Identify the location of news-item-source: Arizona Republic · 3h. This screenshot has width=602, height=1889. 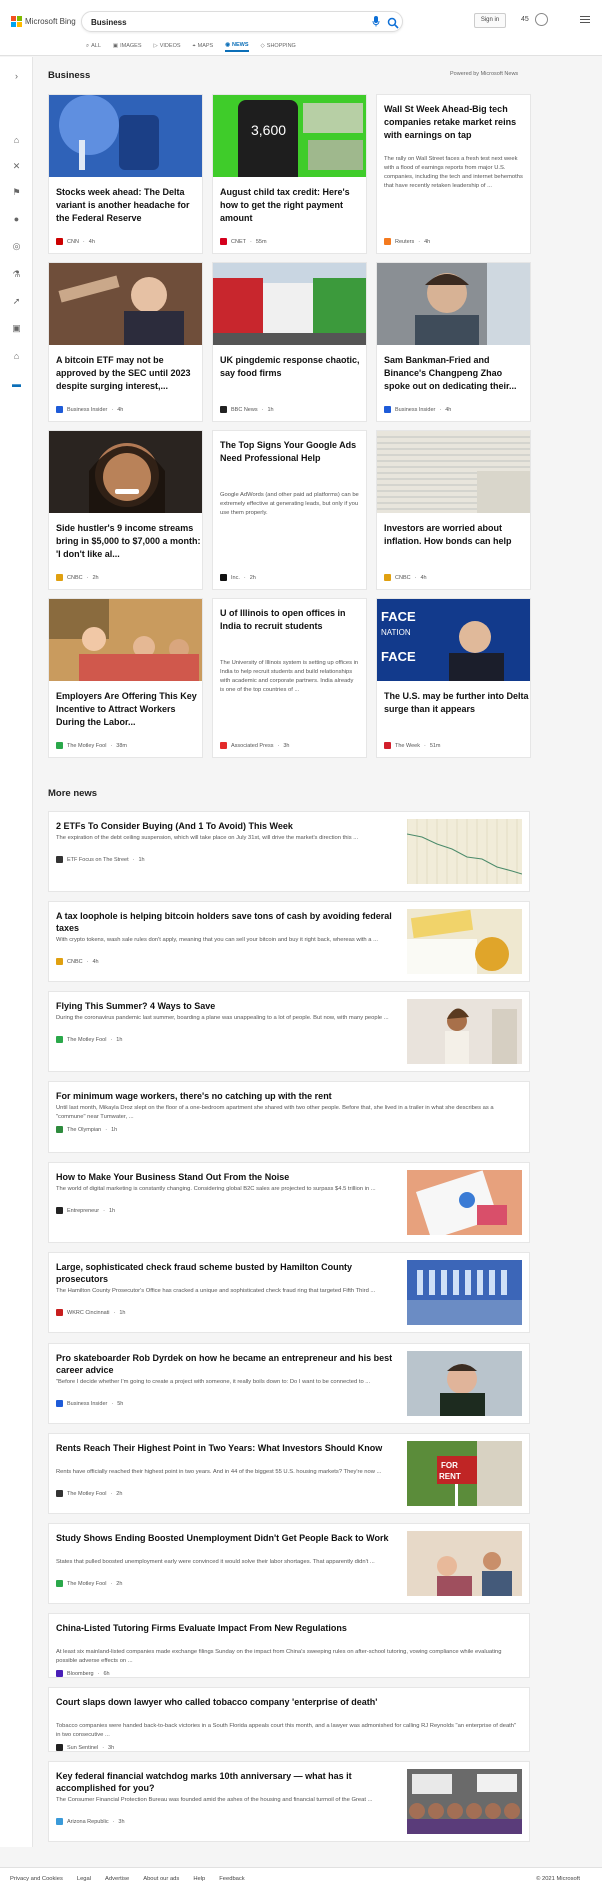
(90, 1821).